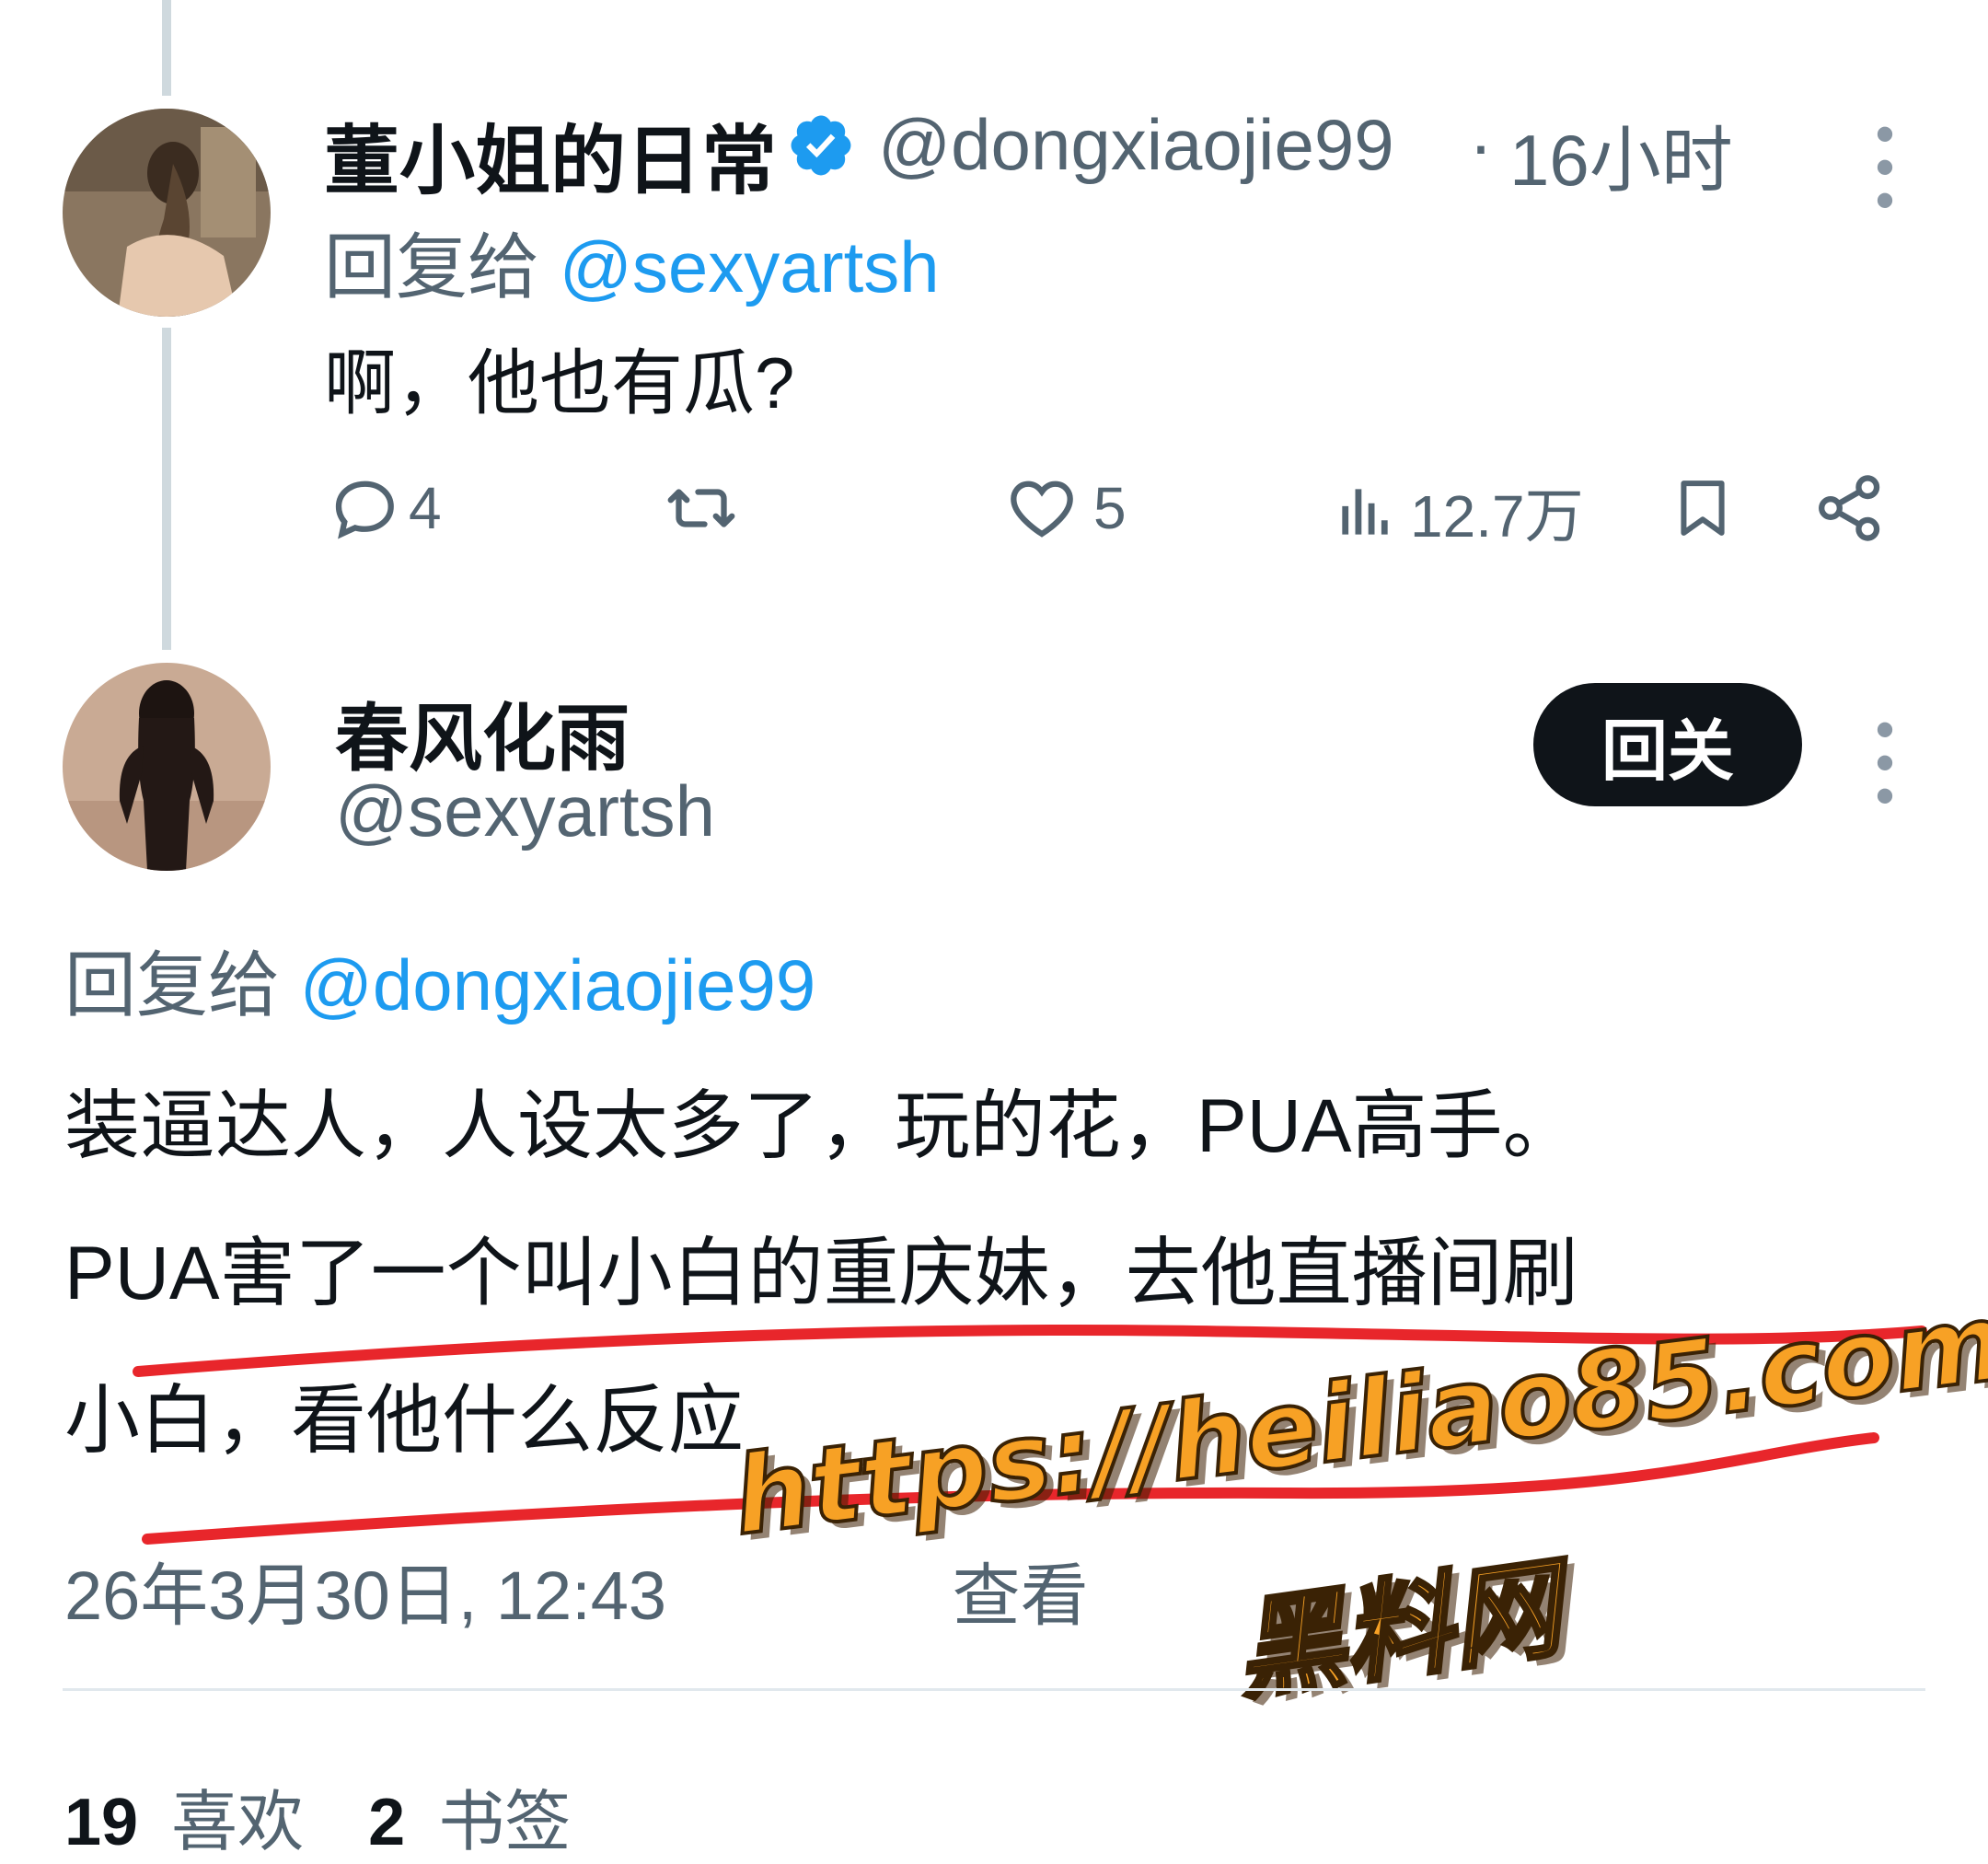  Describe the element at coordinates (1030, 1435) in the screenshot. I see `red-underline-annotations` at that location.